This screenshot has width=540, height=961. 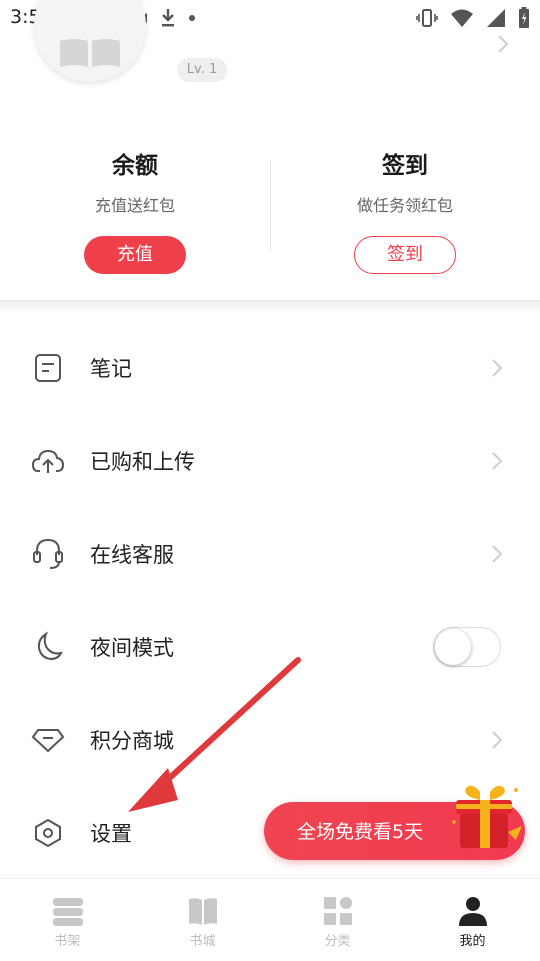 What do you see at coordinates (270, 367) in the screenshot?
I see `menu-item-notes: 笔记` at bounding box center [270, 367].